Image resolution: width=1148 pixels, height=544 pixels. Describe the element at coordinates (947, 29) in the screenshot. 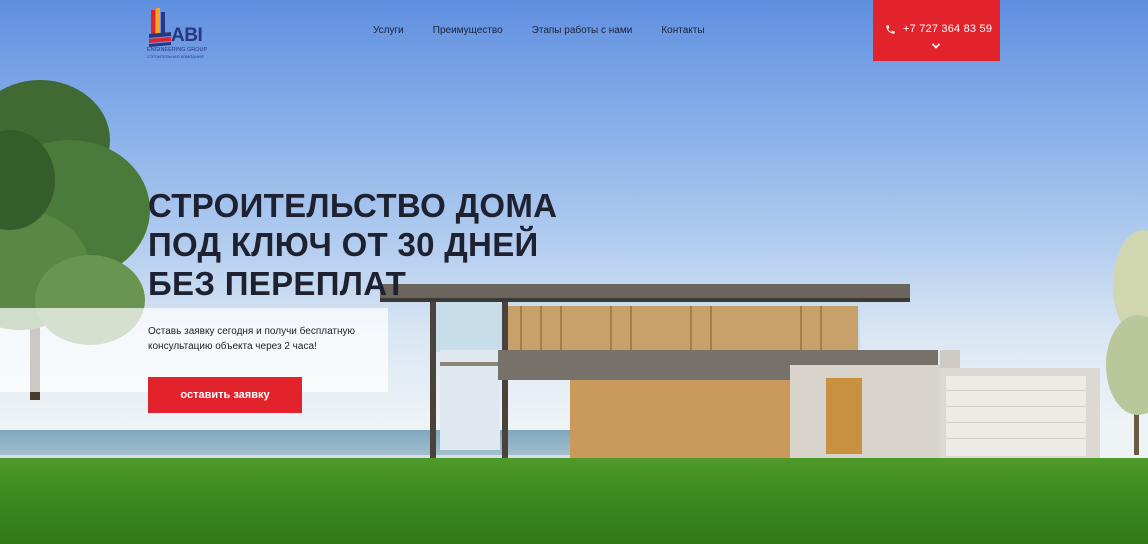

I see `phone-number: +7 727 364 83 59` at that location.